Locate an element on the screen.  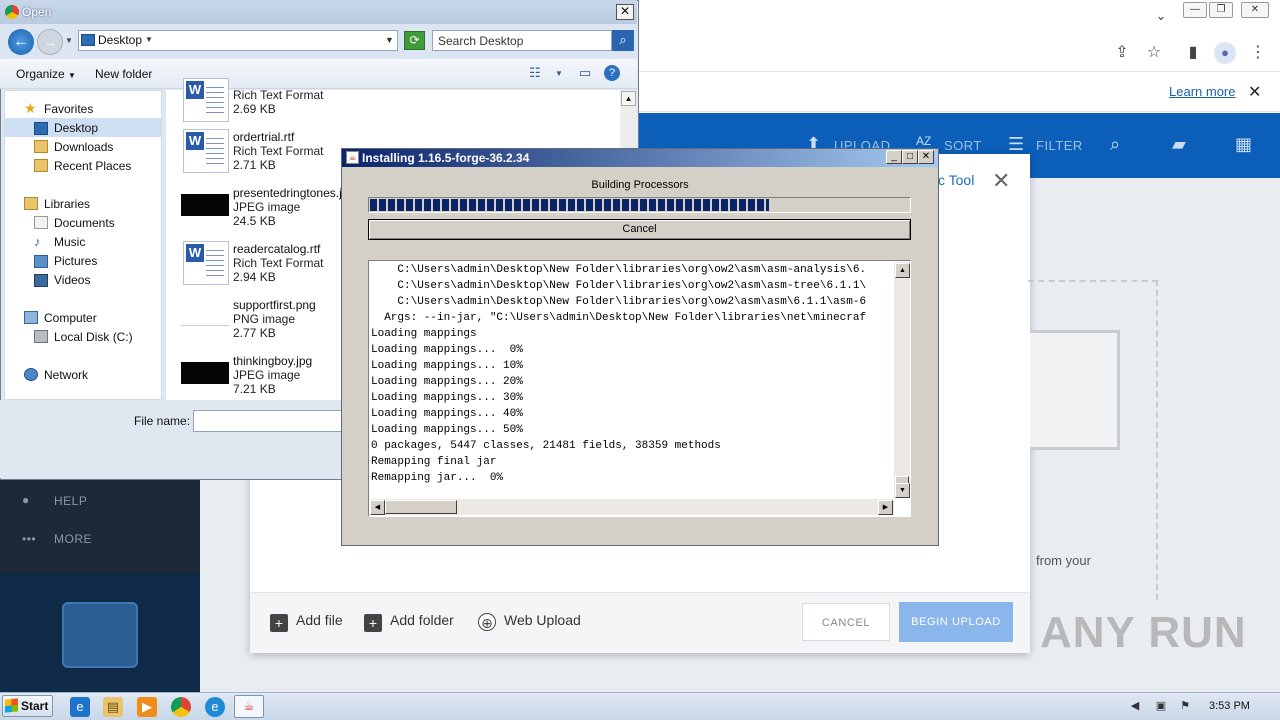
log-horizontal-scroll-thumb is located at coordinates (421, 507).